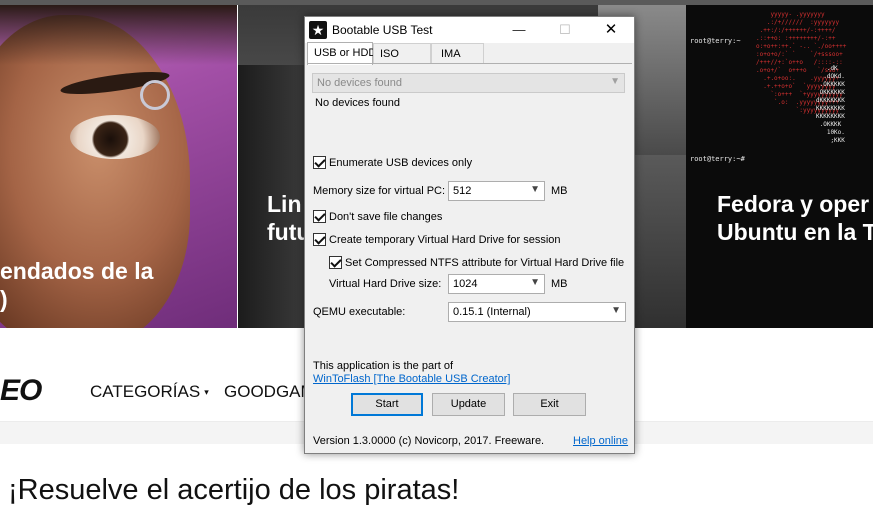  Describe the element at coordinates (411, 379) in the screenshot. I see `wintoflash-link: WinToFlash [The Bootable USB Creator]` at that location.